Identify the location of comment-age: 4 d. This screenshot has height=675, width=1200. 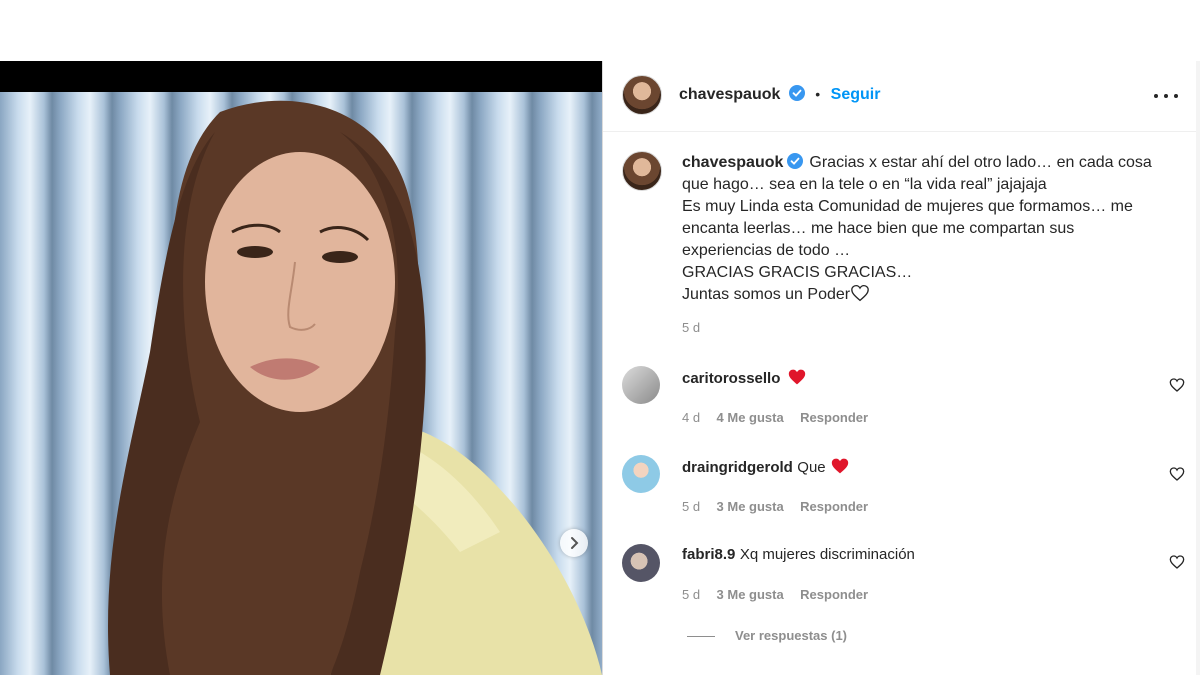
(691, 417).